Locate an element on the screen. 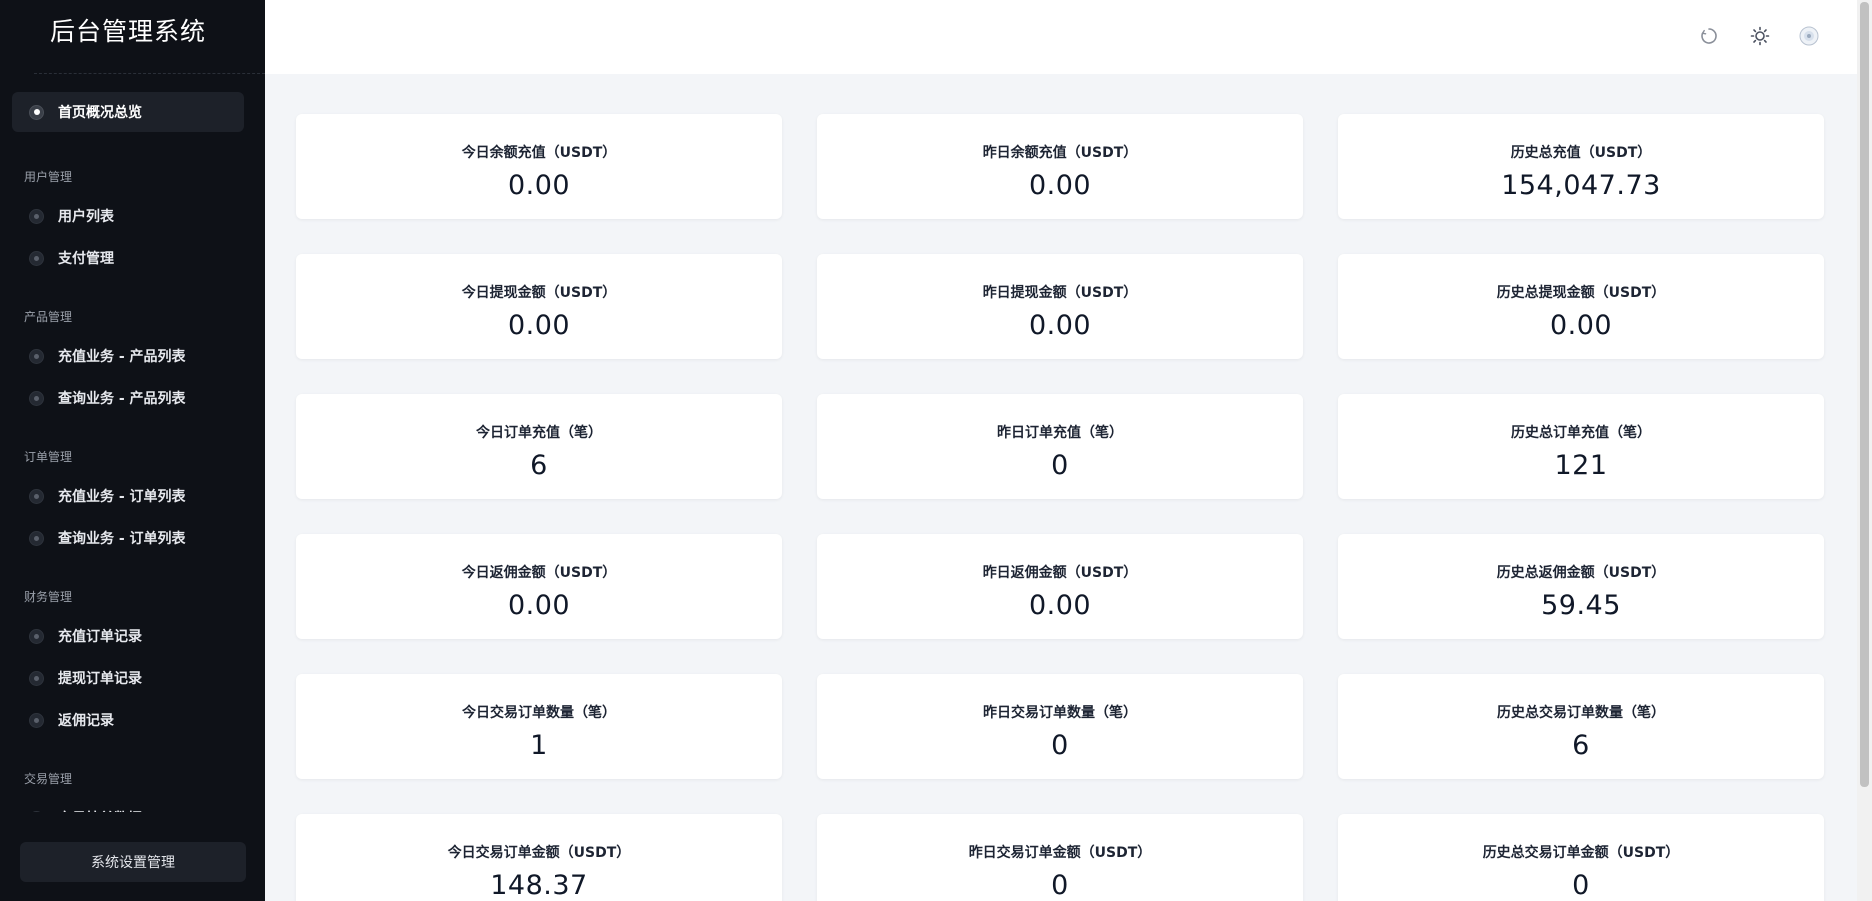 The height and width of the screenshot is (901, 1872). stat-card: 今日余额充值（USDT） 0.00 is located at coordinates (539, 166).